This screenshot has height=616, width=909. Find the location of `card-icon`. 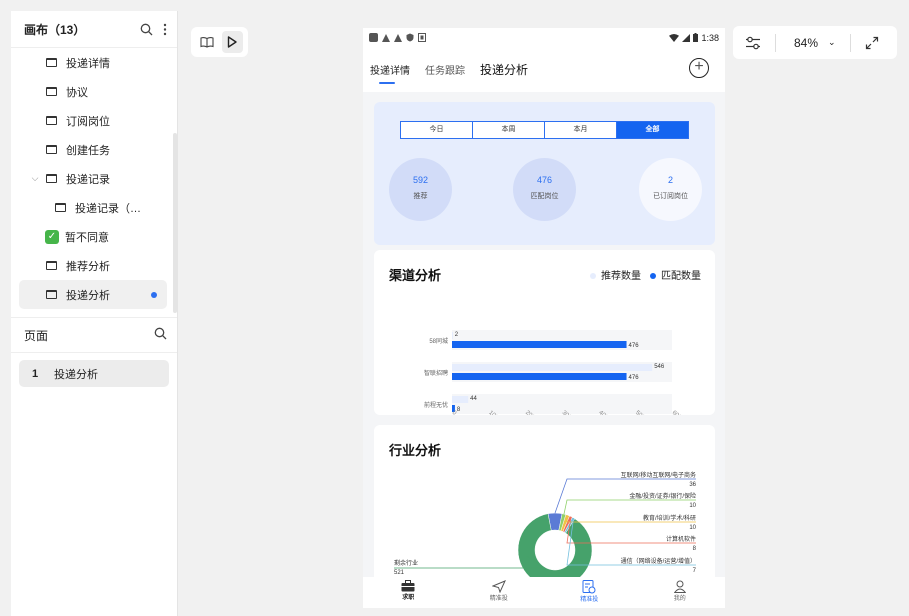

card-icon is located at coordinates (422, 37).